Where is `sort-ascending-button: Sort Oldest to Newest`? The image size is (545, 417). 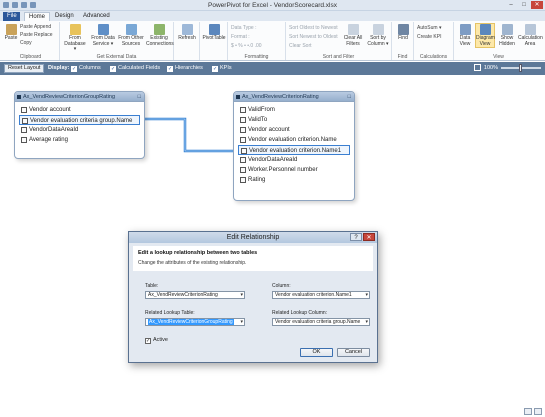 sort-ascending-button: Sort Oldest to Newest is located at coordinates (313, 28).